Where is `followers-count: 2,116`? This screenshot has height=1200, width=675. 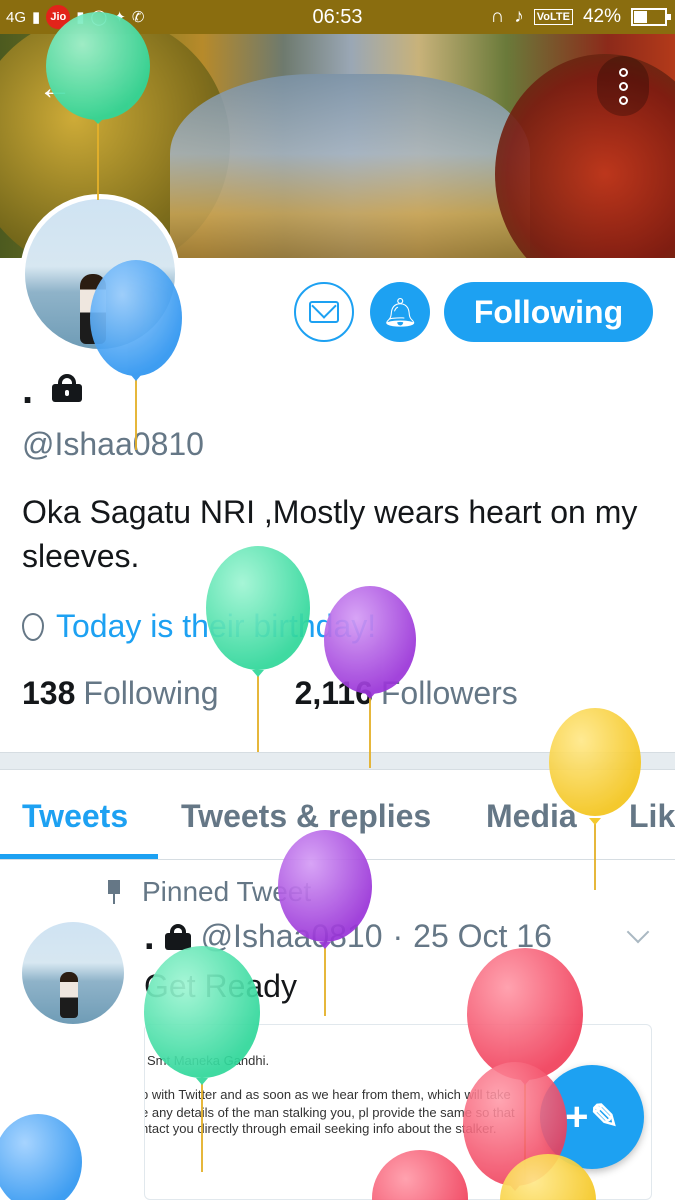 followers-count: 2,116 is located at coordinates (333, 693).